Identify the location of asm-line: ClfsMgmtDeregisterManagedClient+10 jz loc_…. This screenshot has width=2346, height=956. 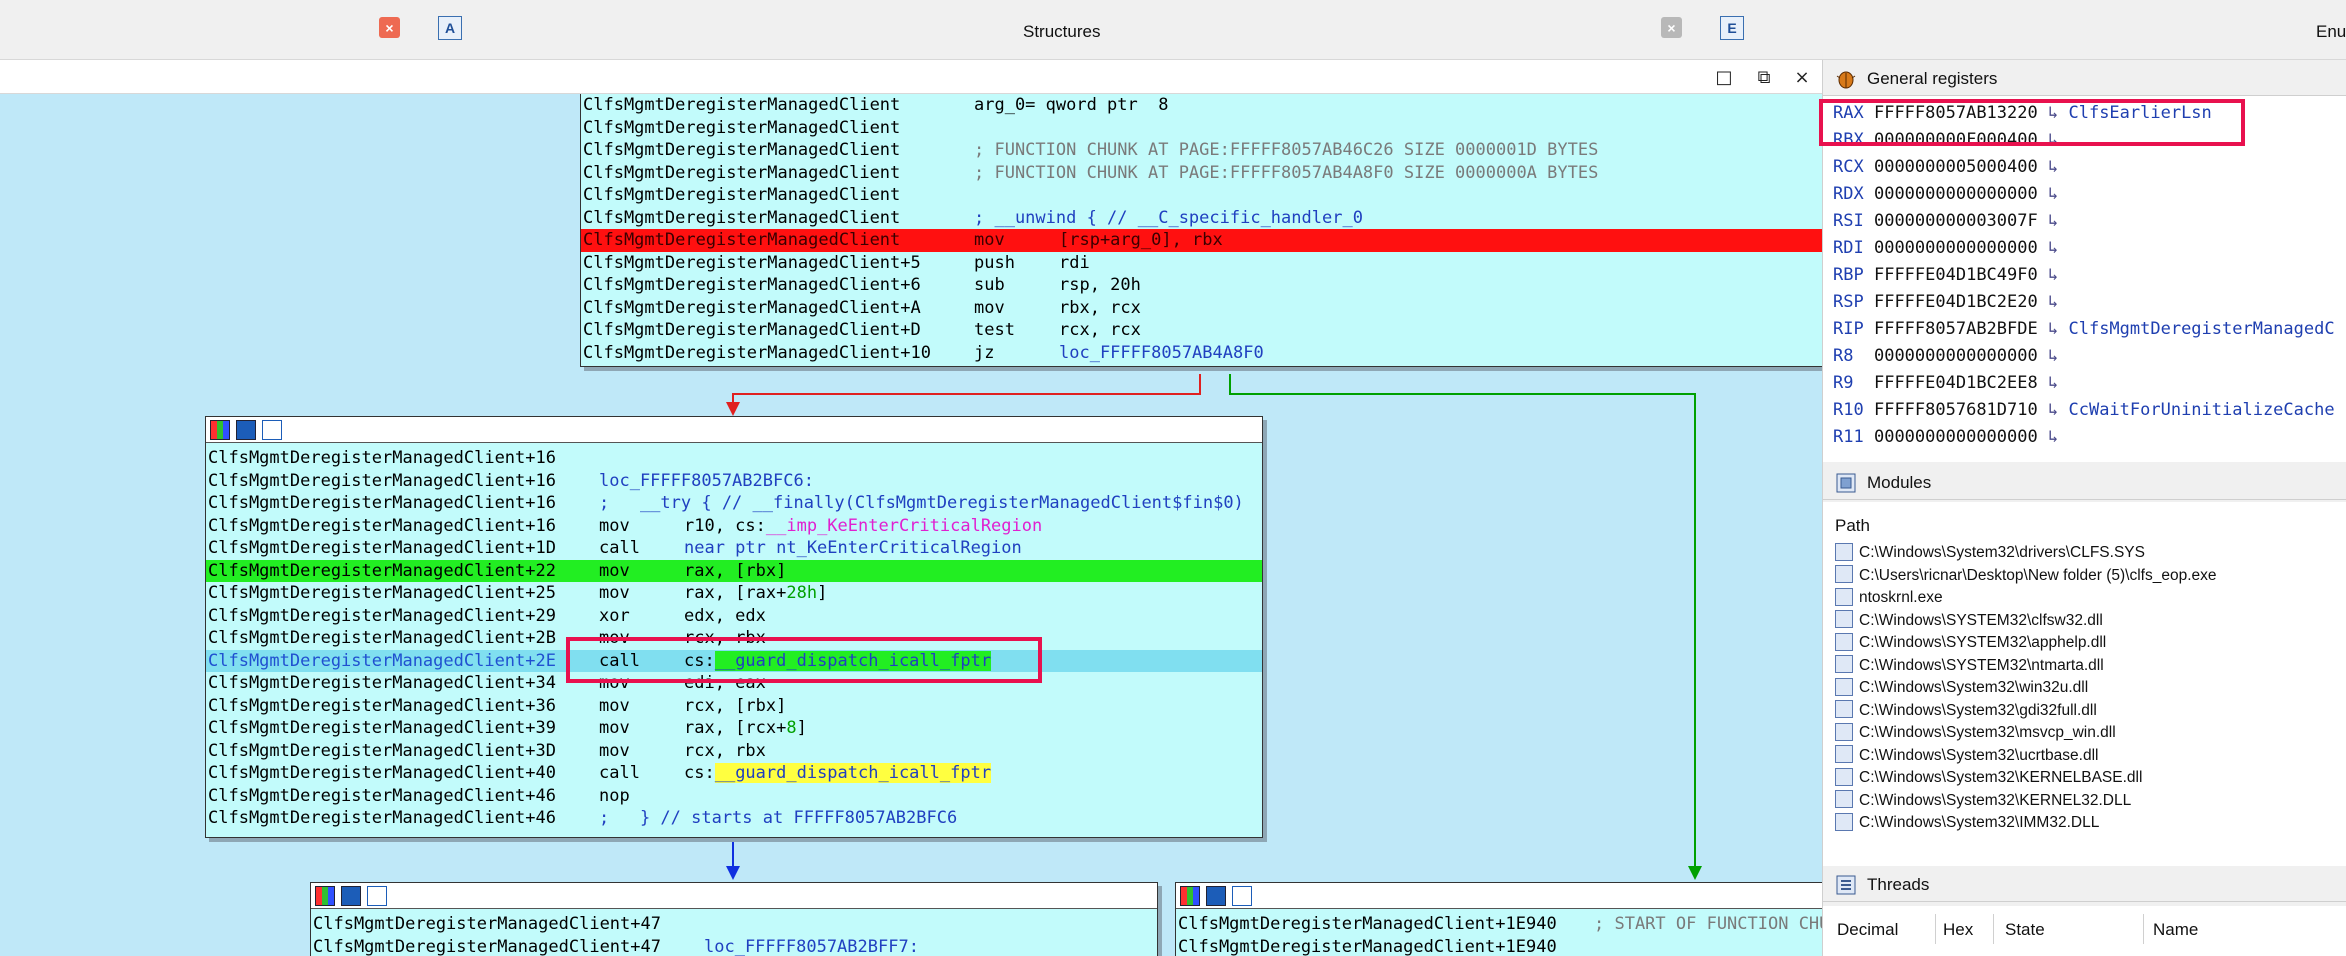
(1201, 353).